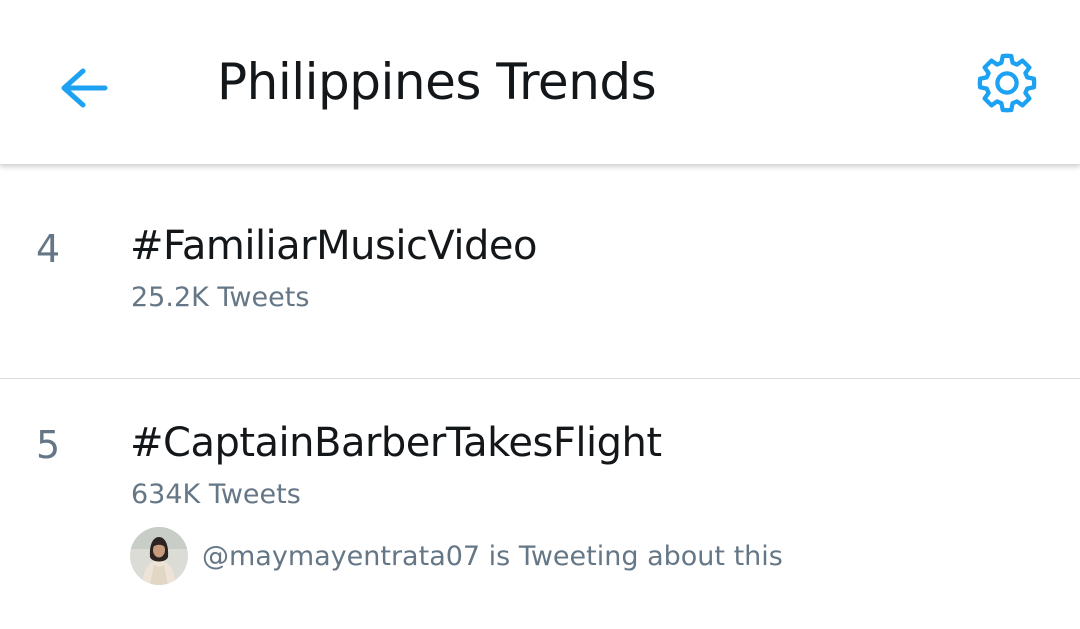 The image size is (1080, 629). I want to click on tweet-count: 25.2K Tweets, so click(220, 297).